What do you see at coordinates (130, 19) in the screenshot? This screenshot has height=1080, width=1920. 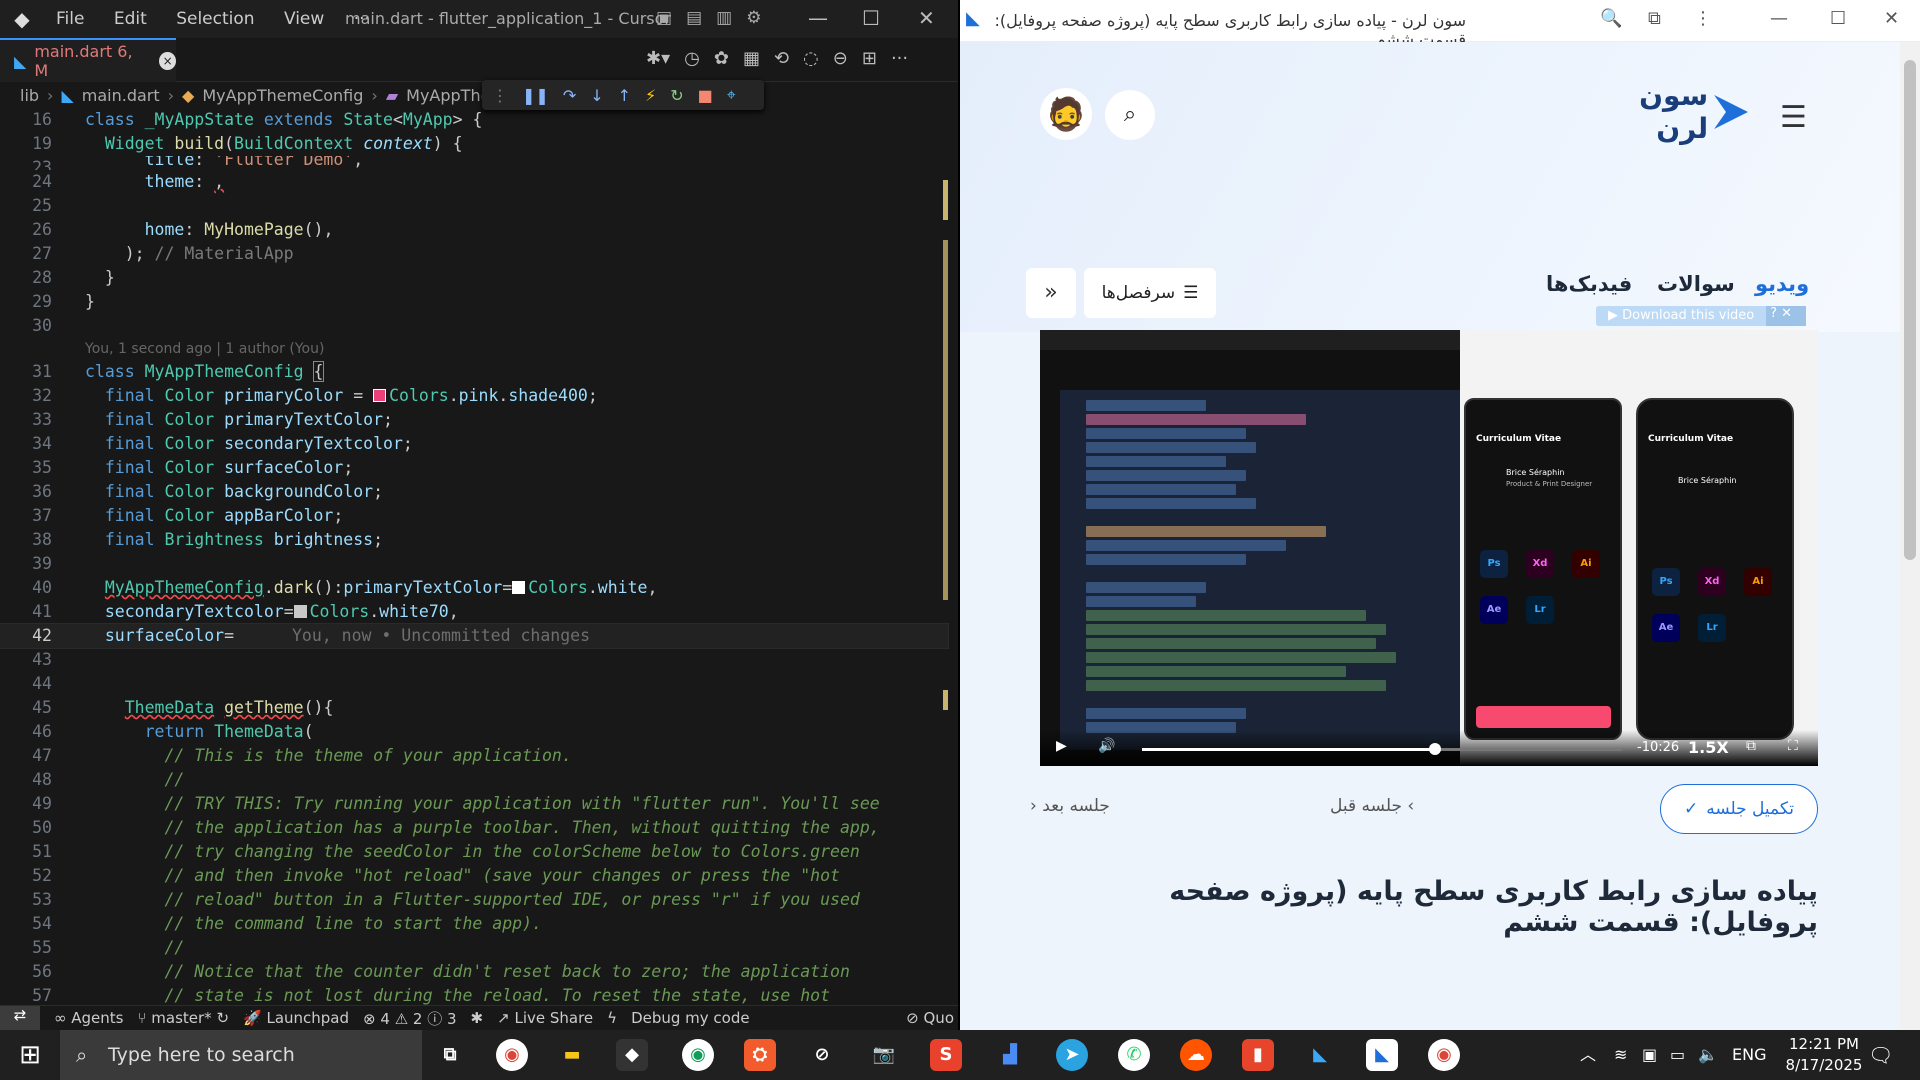 I see `menu-edit: Edit` at bounding box center [130, 19].